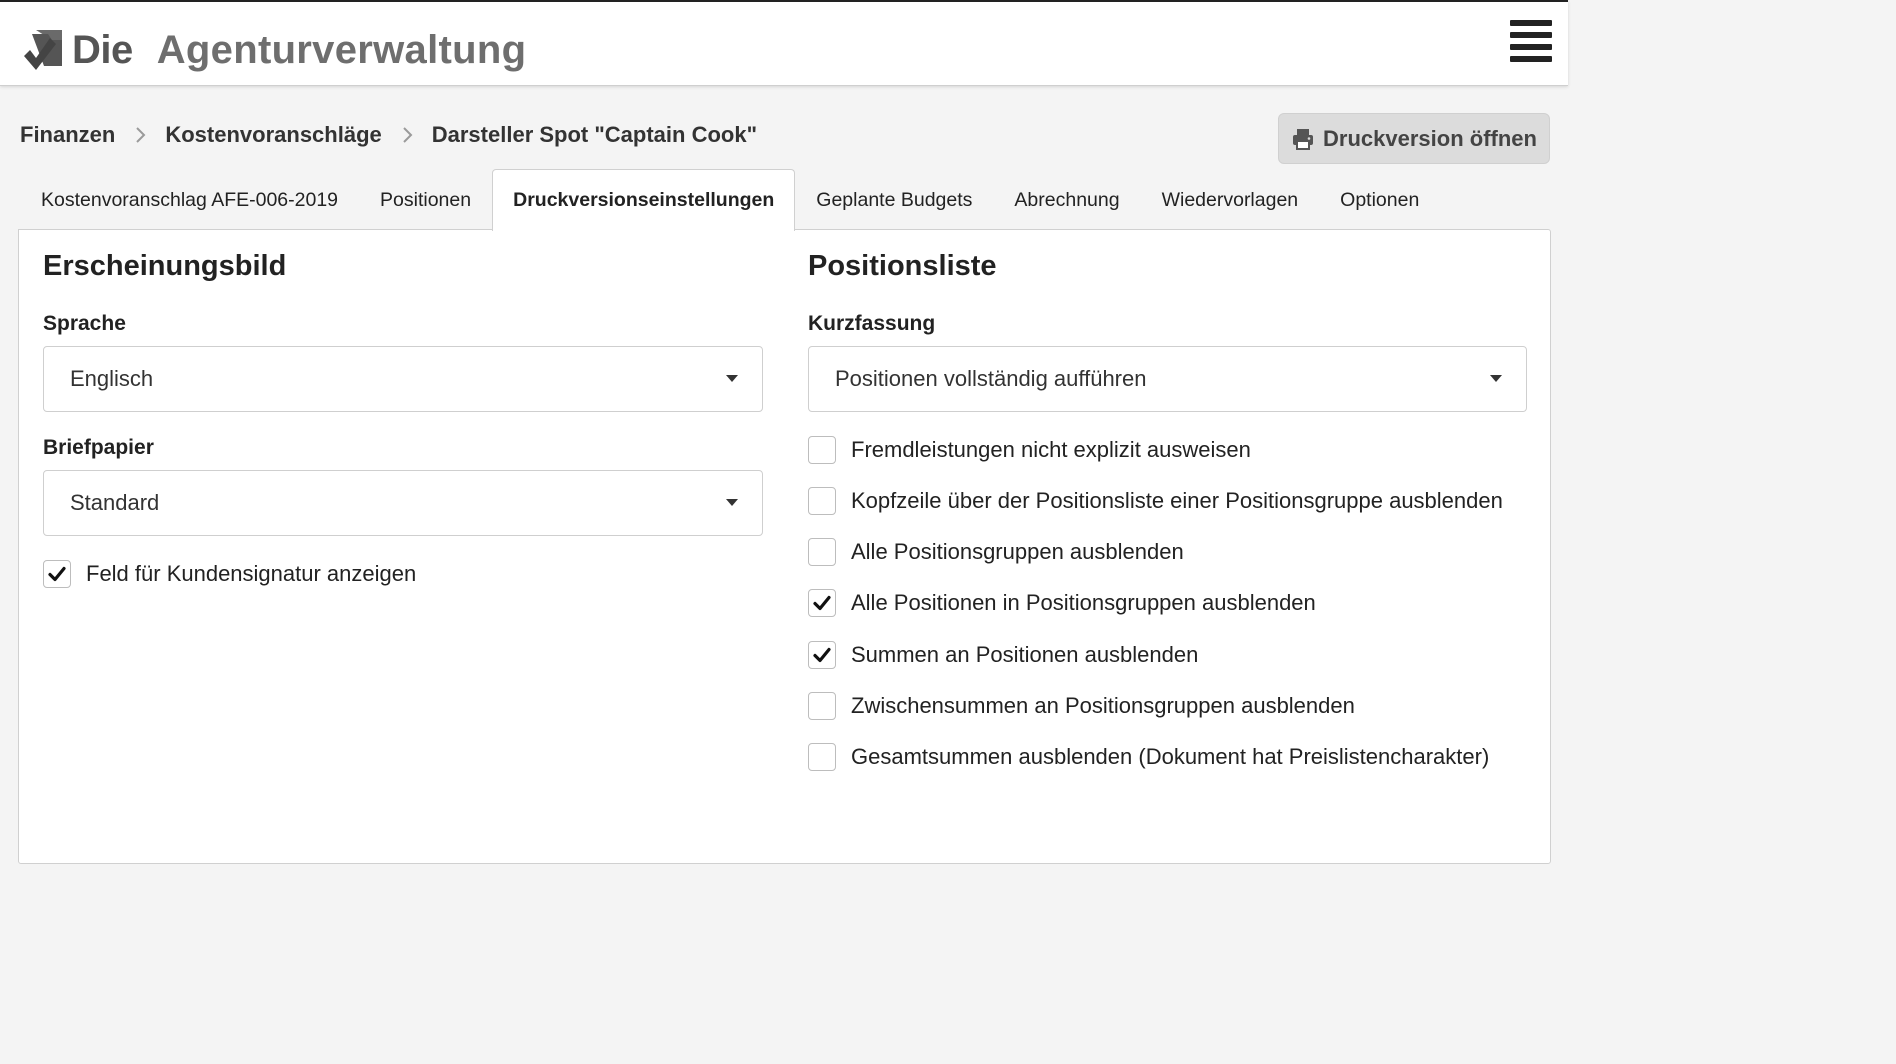 The width and height of the screenshot is (1896, 1064). I want to click on letterhead-label: Briefpapier, so click(98, 447).